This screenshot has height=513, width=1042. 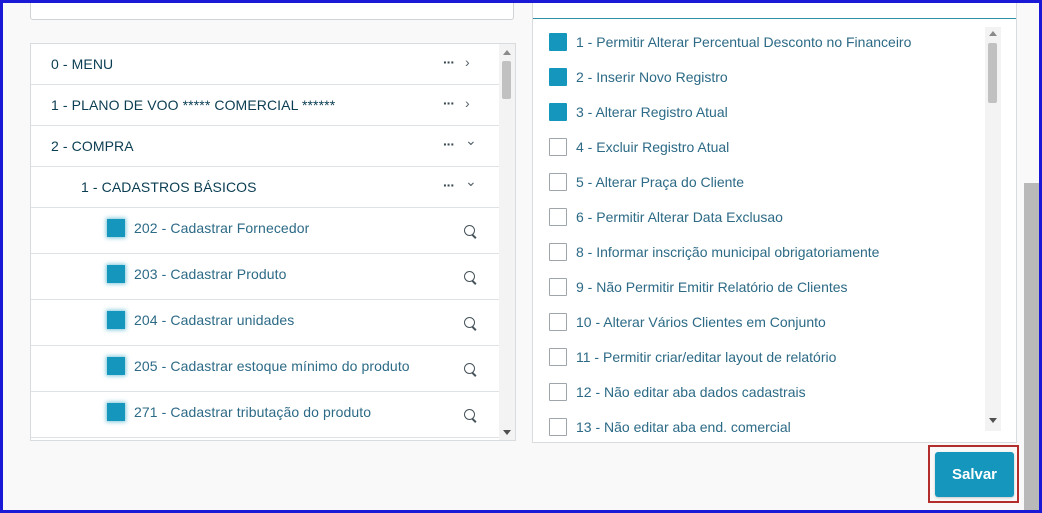 I want to click on tree-scrollbar, so click(x=507, y=242).